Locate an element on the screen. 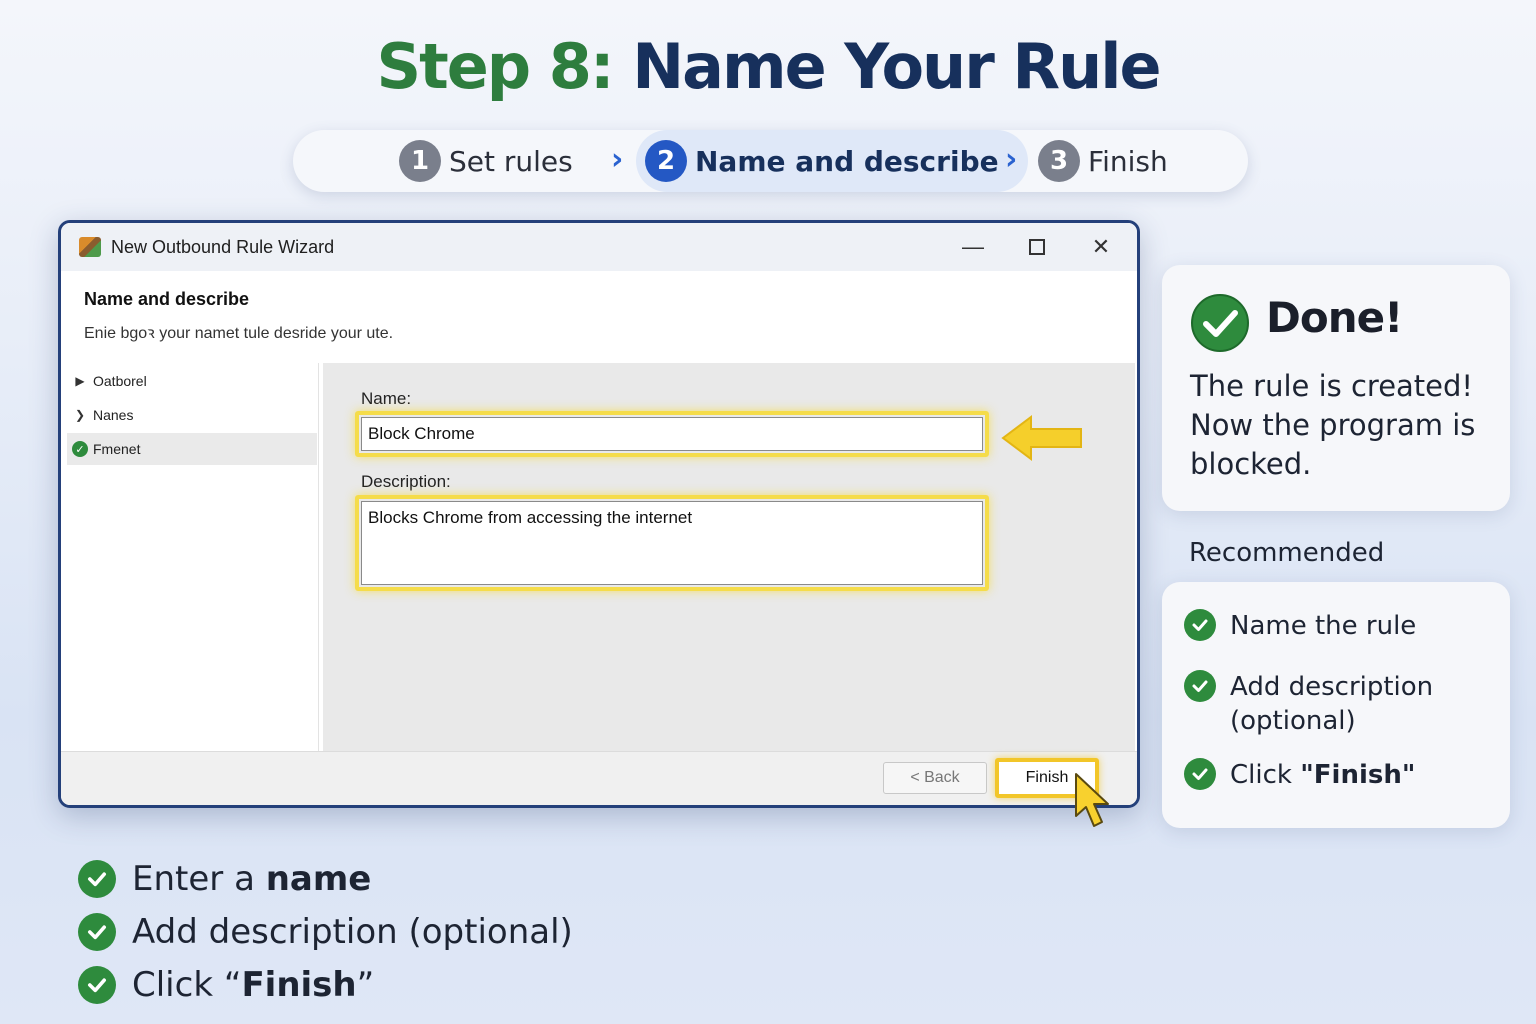 This screenshot has height=1024, width=1536. check-icon: ✓ is located at coordinates (80, 449).